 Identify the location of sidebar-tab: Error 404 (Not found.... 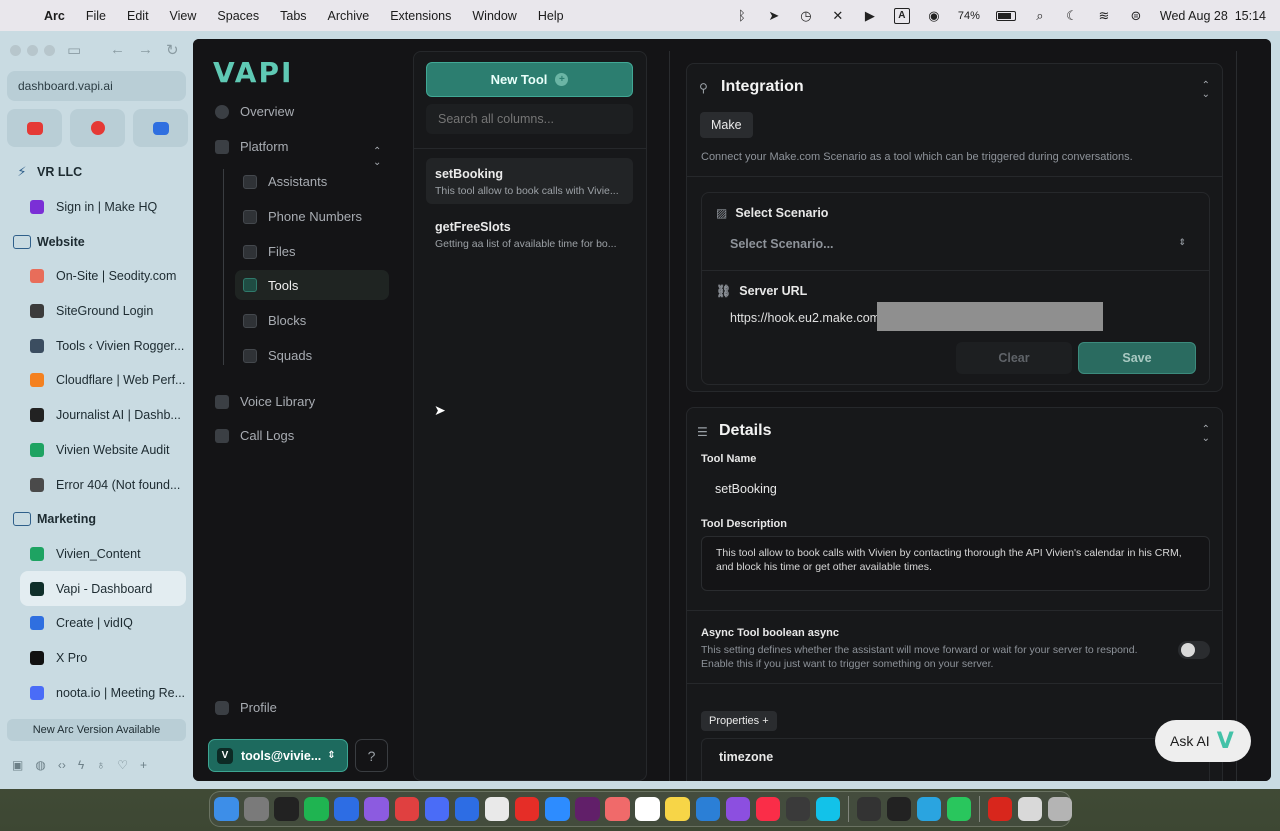
(96, 484).